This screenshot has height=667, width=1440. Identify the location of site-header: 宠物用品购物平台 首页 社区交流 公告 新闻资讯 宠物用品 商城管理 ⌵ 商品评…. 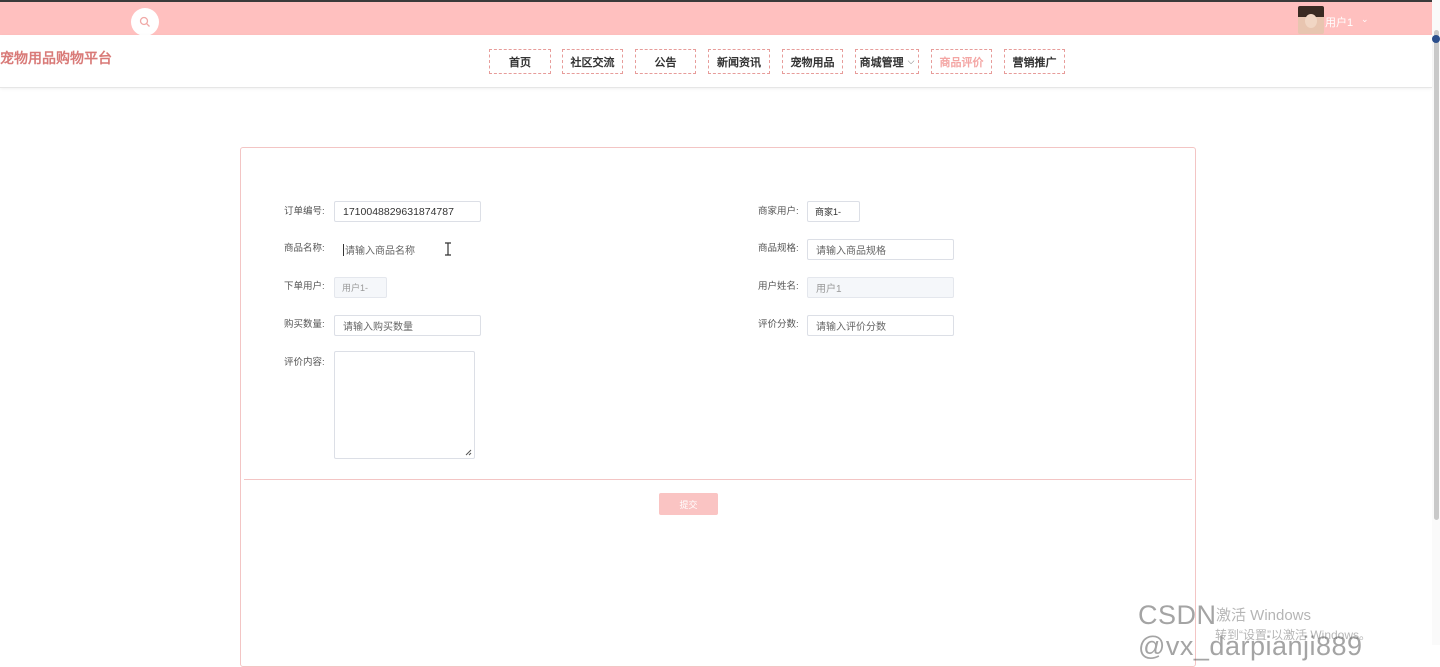
(716, 61).